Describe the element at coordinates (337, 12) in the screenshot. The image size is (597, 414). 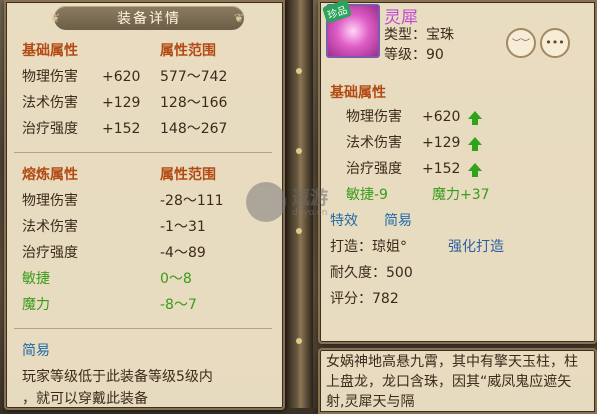
I see `rarity-badge: 珍品` at that location.